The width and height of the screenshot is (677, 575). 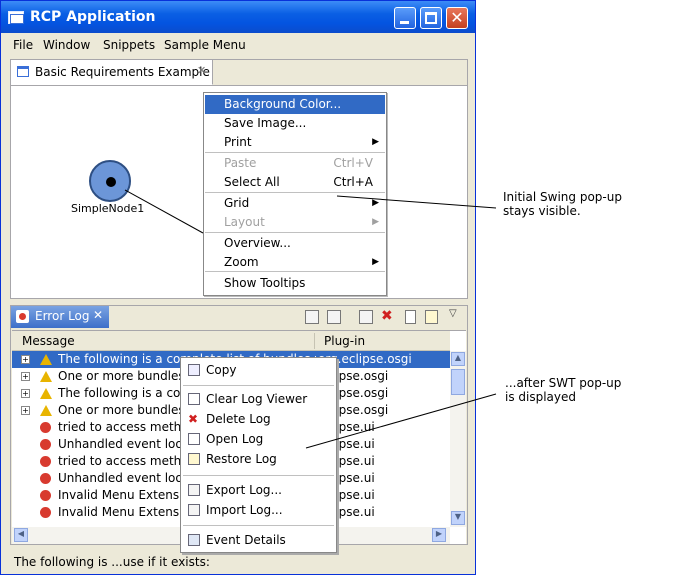 What do you see at coordinates (164, 211) in the screenshot?
I see `node-edge` at bounding box center [164, 211].